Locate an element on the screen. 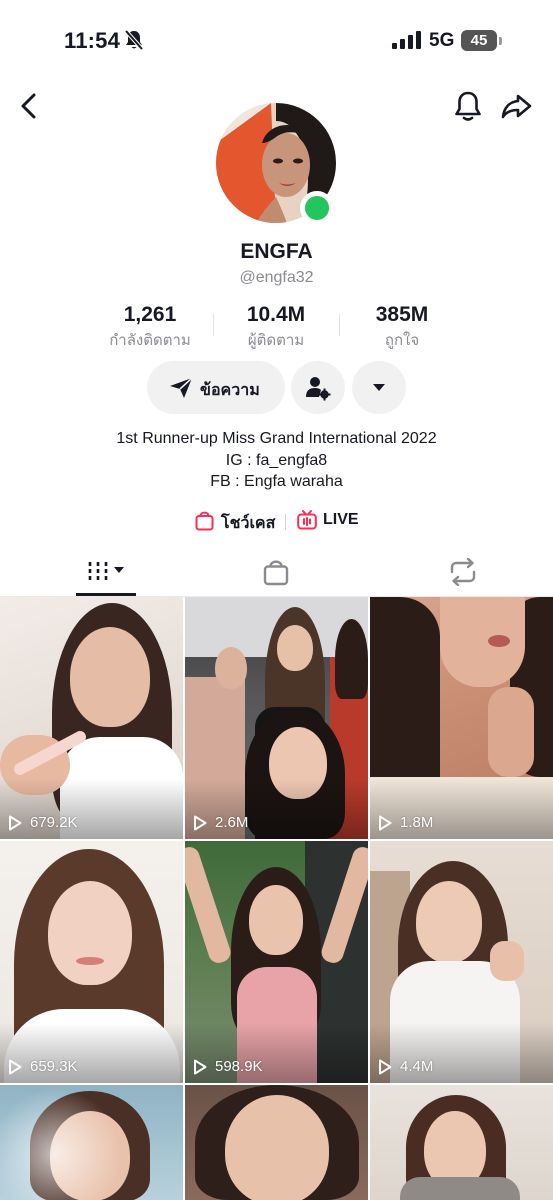 The image size is (553, 1200). video-tile: 659.3K is located at coordinates (91, 962).